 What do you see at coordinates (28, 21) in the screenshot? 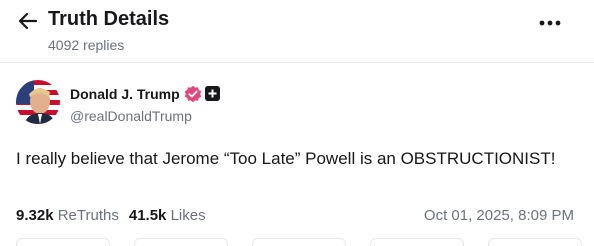
I see `back-arrow-icon` at bounding box center [28, 21].